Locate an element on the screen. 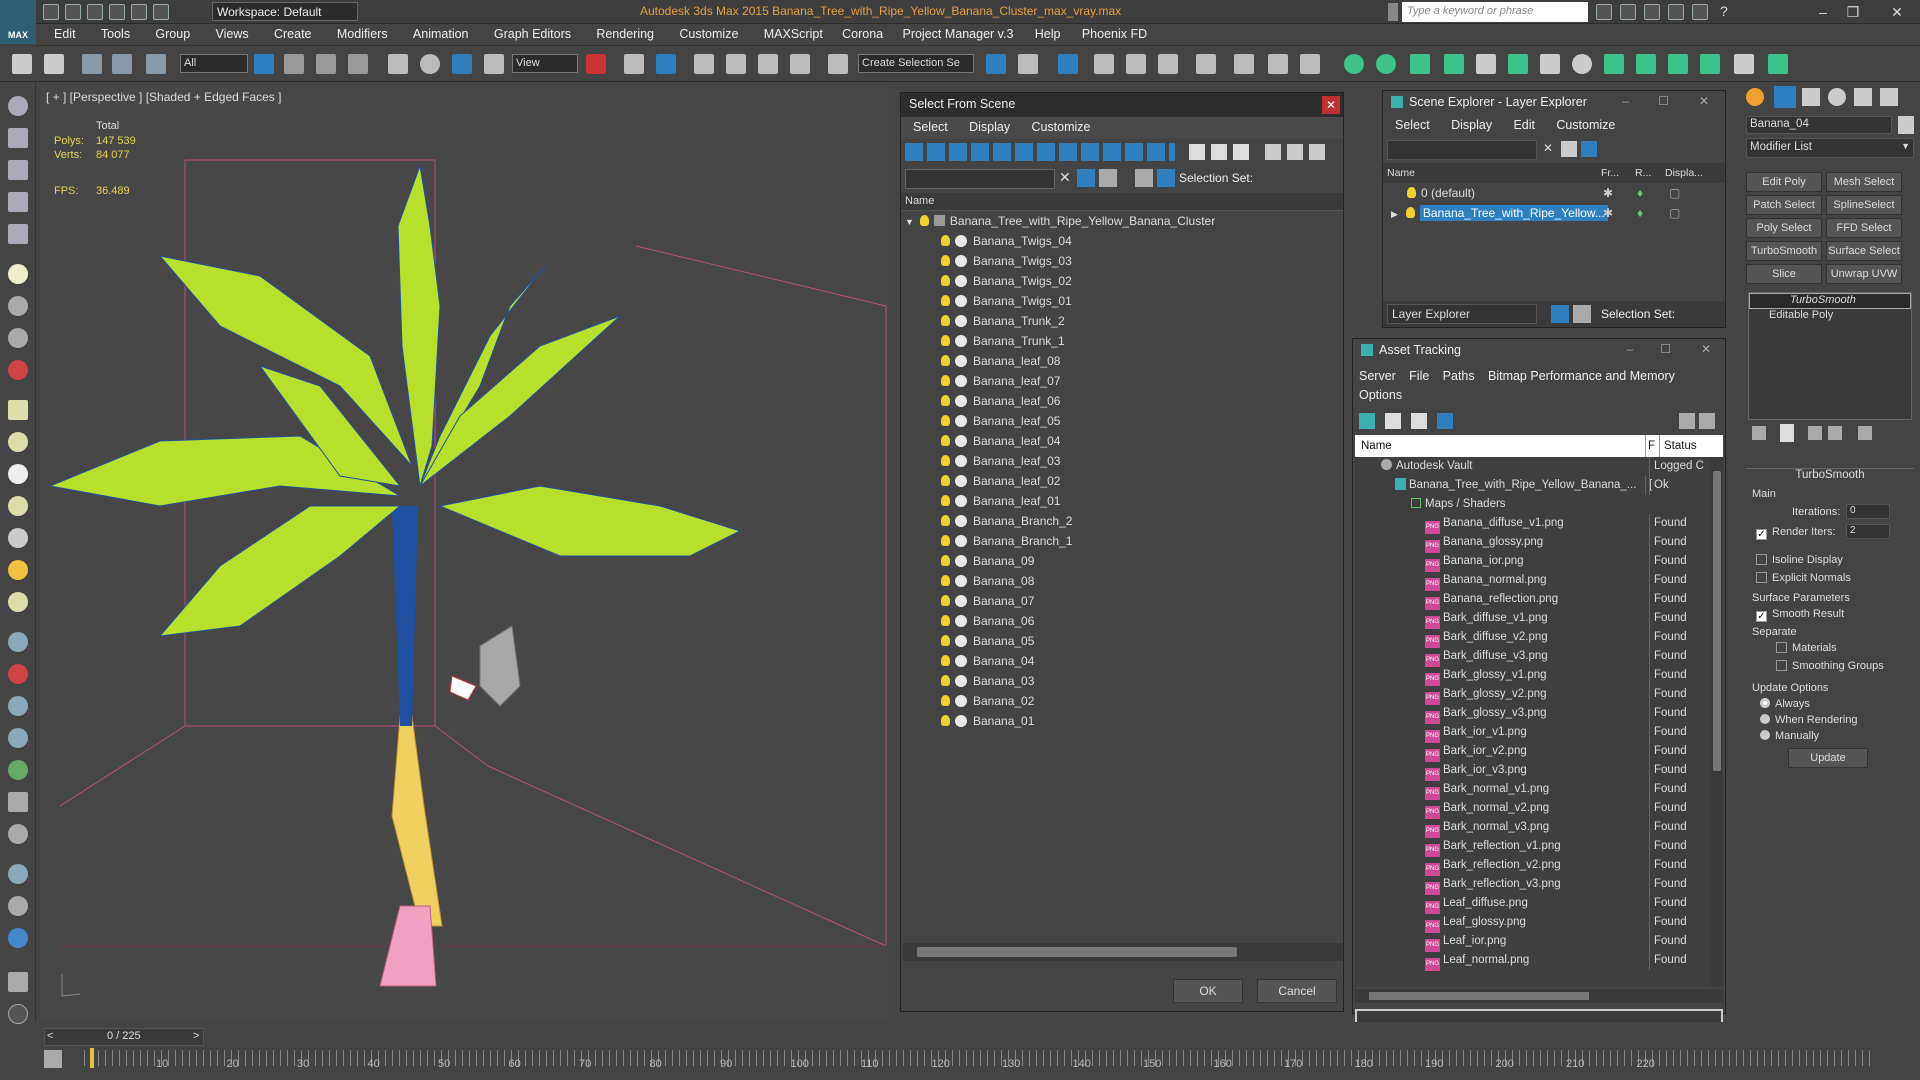 The height and width of the screenshot is (1080, 1920). find-icon is located at coordinates (1569, 149).